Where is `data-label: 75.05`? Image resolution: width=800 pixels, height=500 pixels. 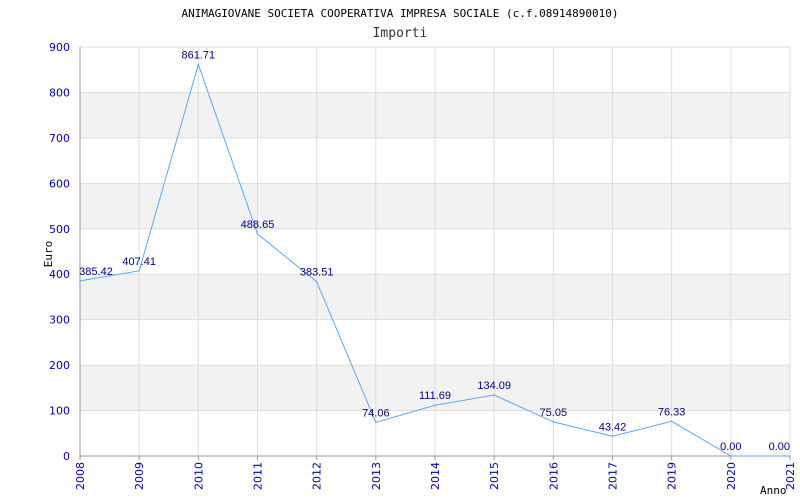
data-label: 75.05 is located at coordinates (554, 413).